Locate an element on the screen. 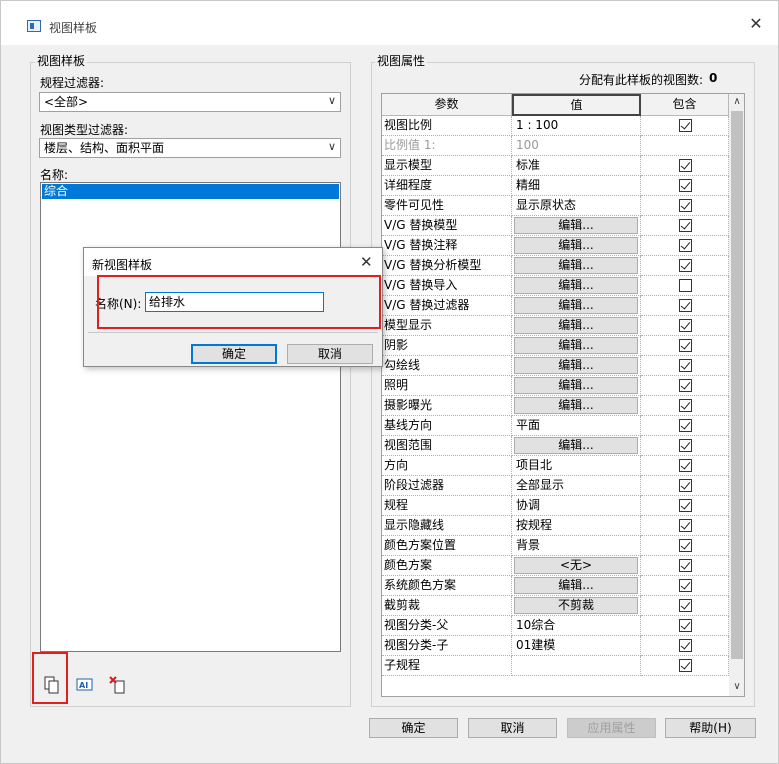 This screenshot has height=764, width=779. table-row: 阶段过滤器 全部显示 is located at coordinates (555, 486).